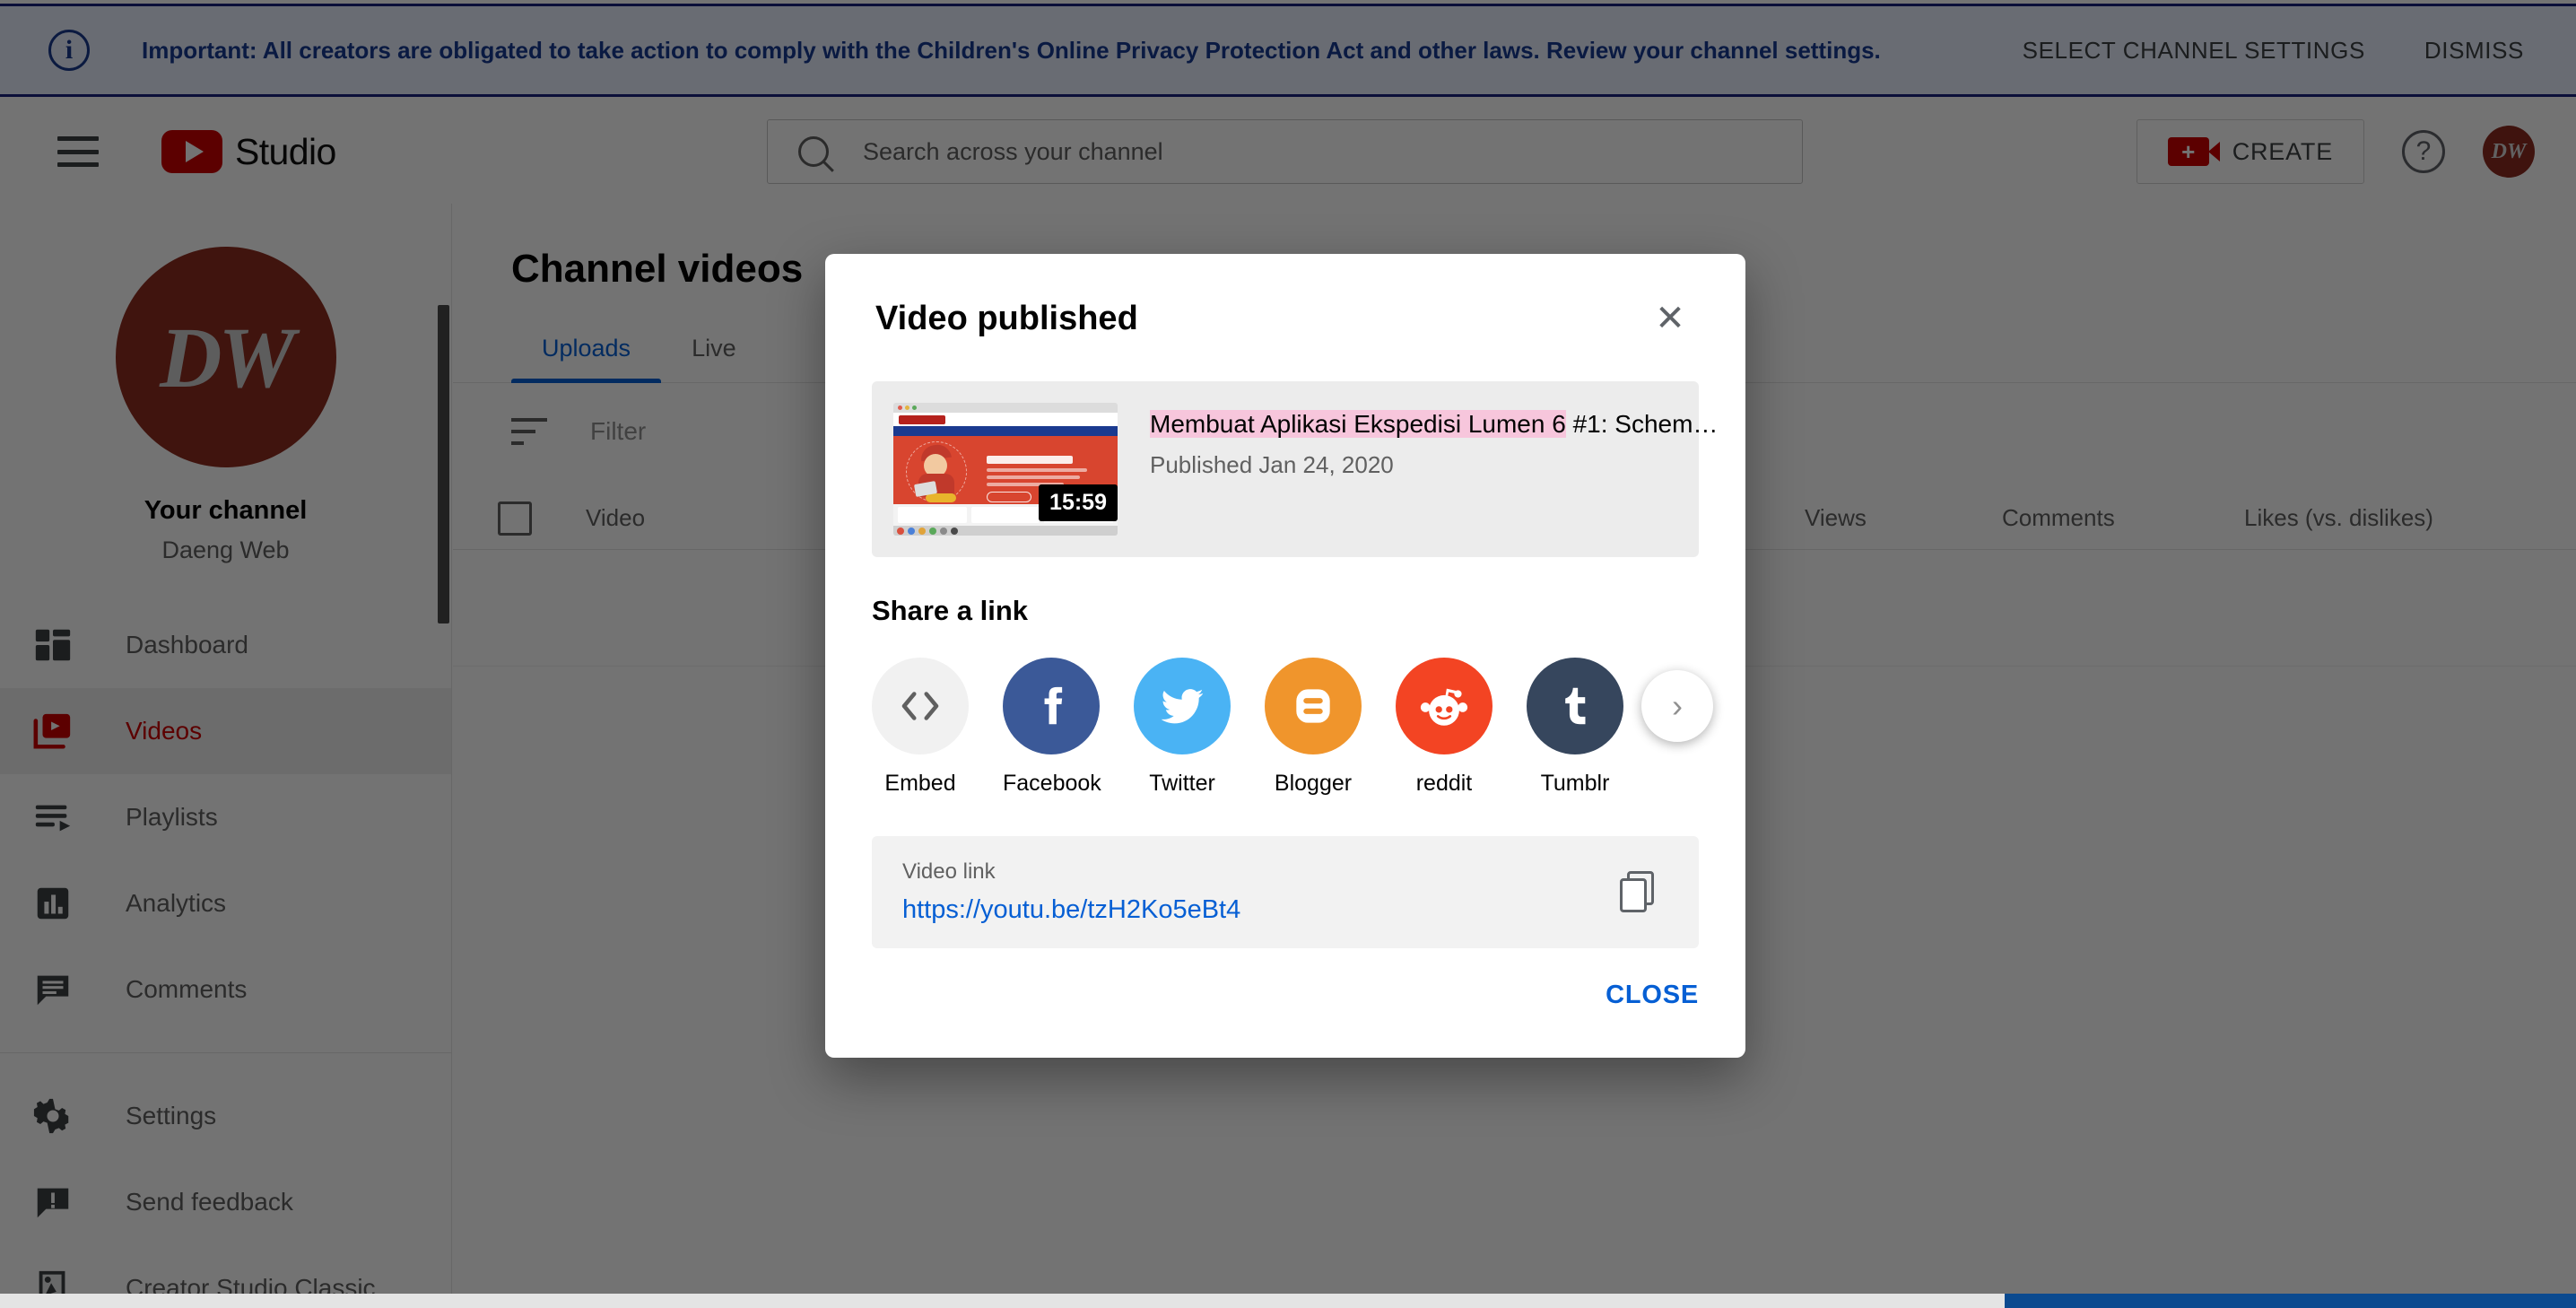 The width and height of the screenshot is (2576, 1308). What do you see at coordinates (1006, 318) in the screenshot?
I see `dialog-title: Video published` at bounding box center [1006, 318].